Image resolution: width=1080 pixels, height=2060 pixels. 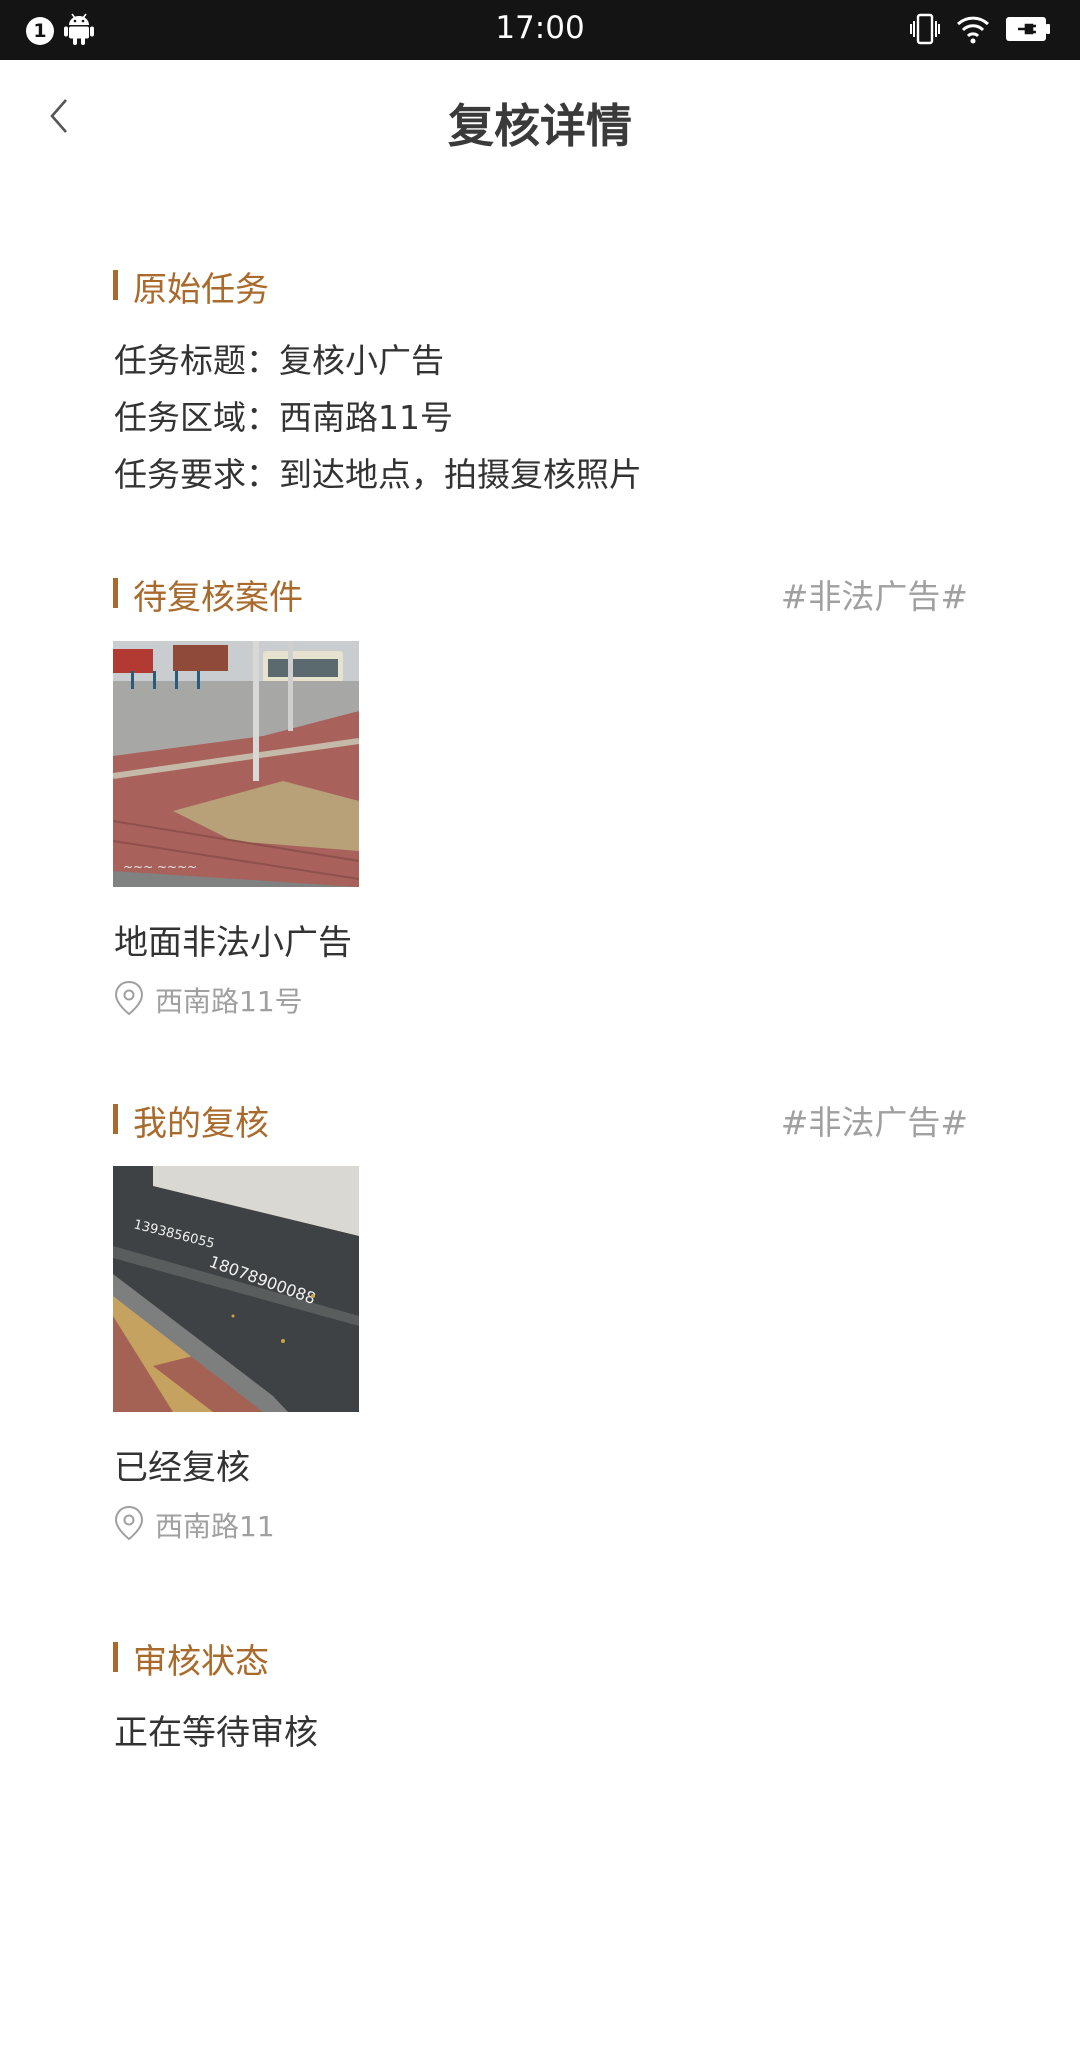 I want to click on battery-charging-icon, so click(x=1028, y=31).